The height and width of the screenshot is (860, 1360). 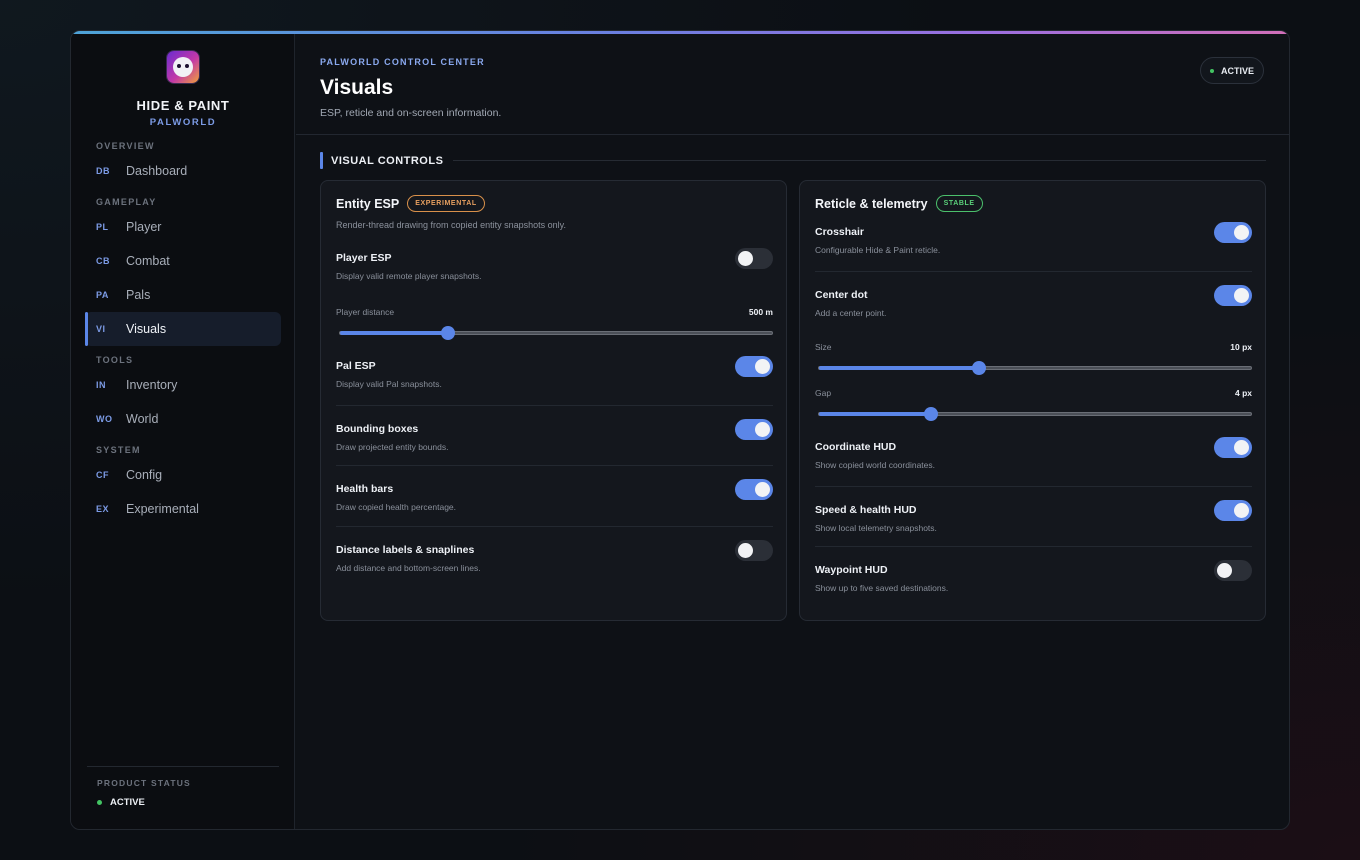 What do you see at coordinates (866, 510) in the screenshot?
I see `setting-title: Speed & health HUD` at bounding box center [866, 510].